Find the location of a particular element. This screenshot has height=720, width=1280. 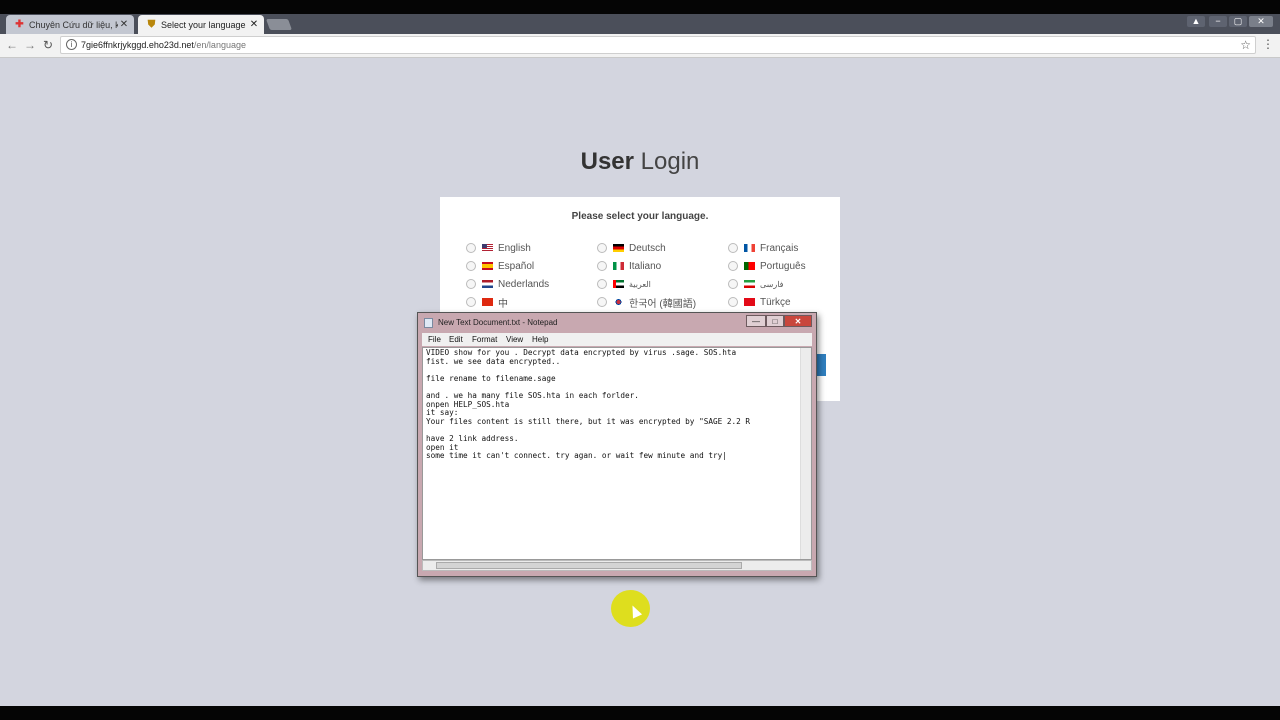

info-icon: i is located at coordinates (71, 44).